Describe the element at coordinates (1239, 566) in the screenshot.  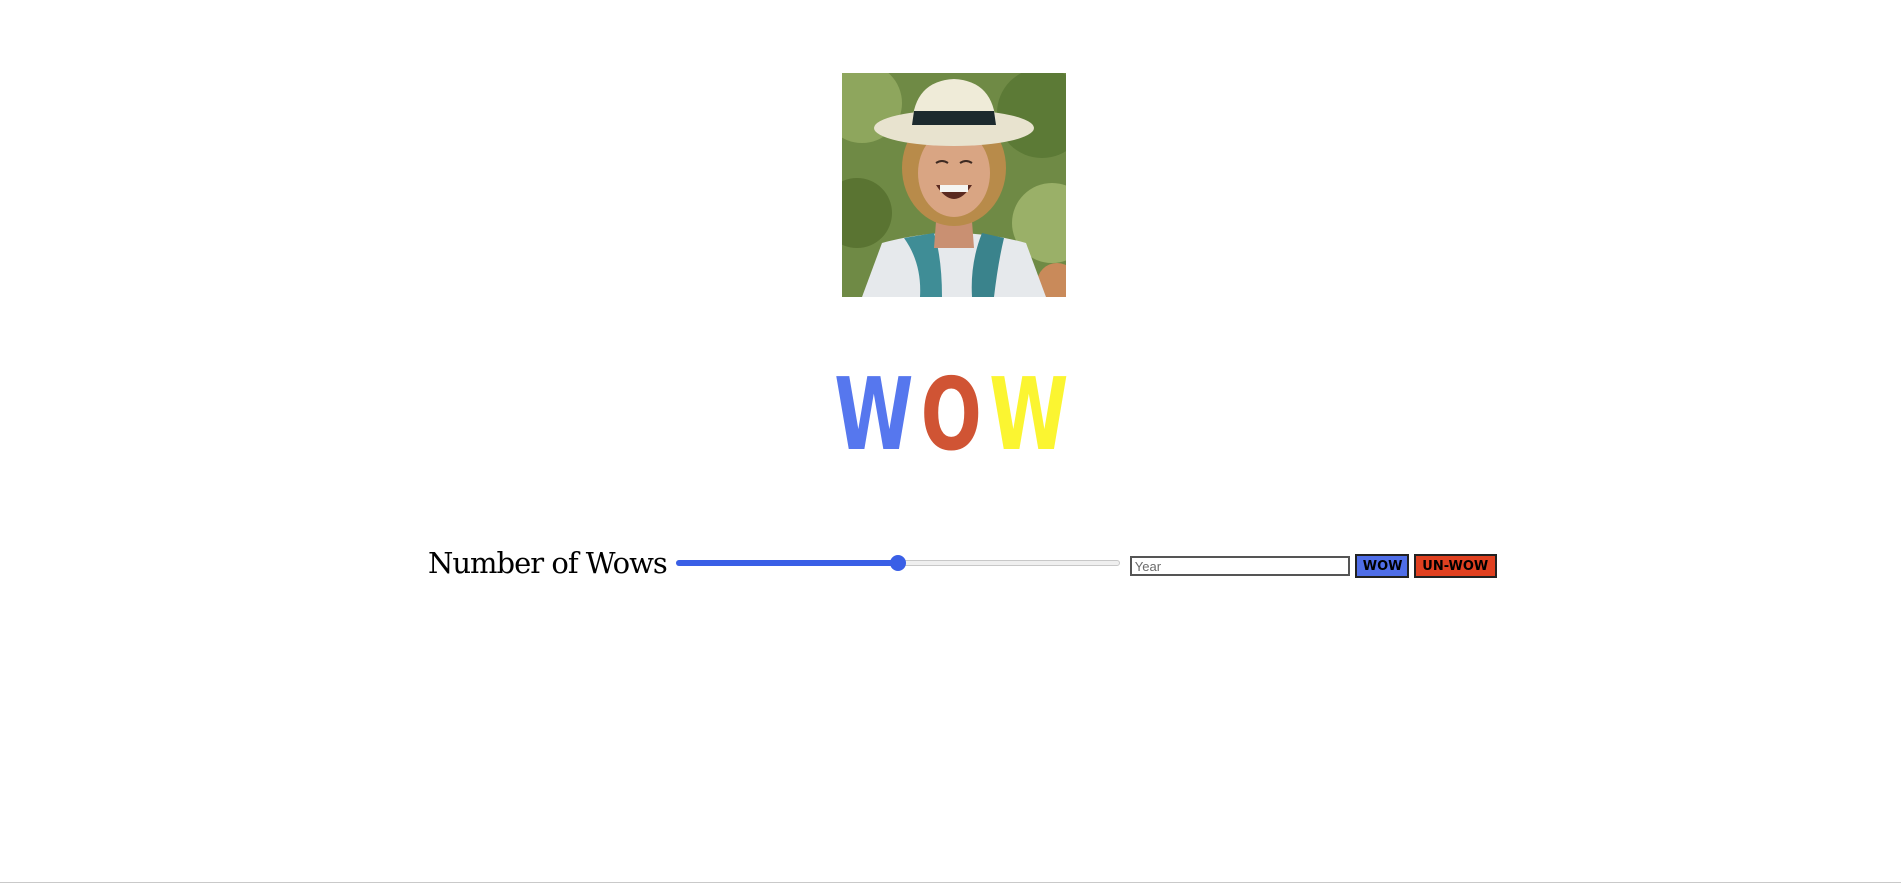
I see `year-input` at that location.